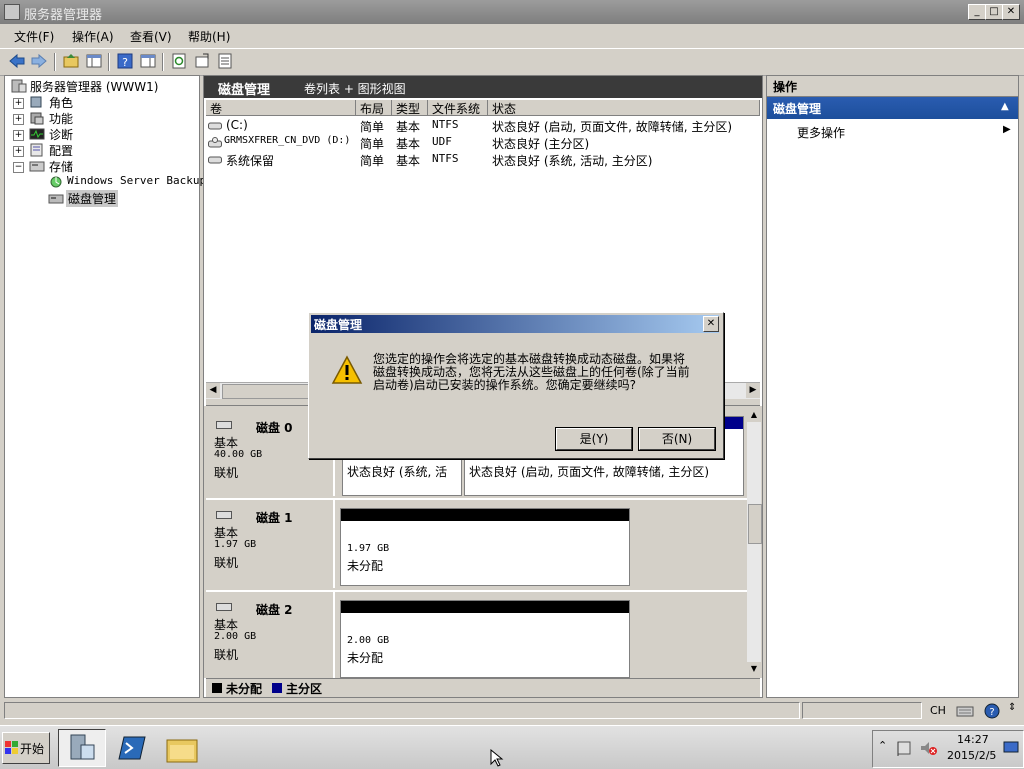  What do you see at coordinates (39, 61) in the screenshot?
I see `forward-arrow-icon` at bounding box center [39, 61].